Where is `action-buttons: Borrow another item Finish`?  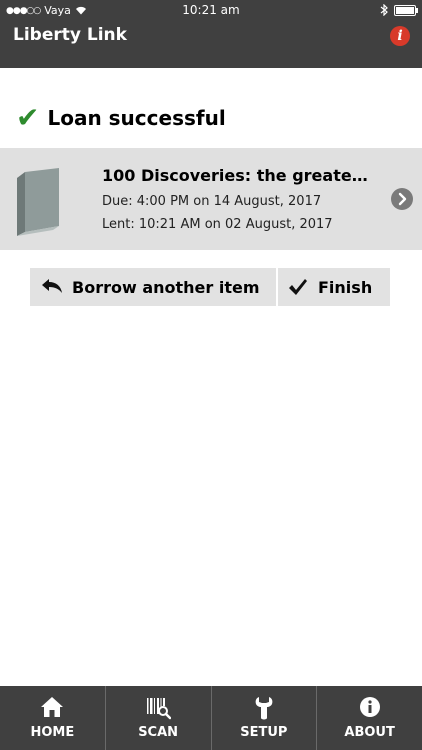
action-buttons: Borrow another item Finish is located at coordinates (210, 287).